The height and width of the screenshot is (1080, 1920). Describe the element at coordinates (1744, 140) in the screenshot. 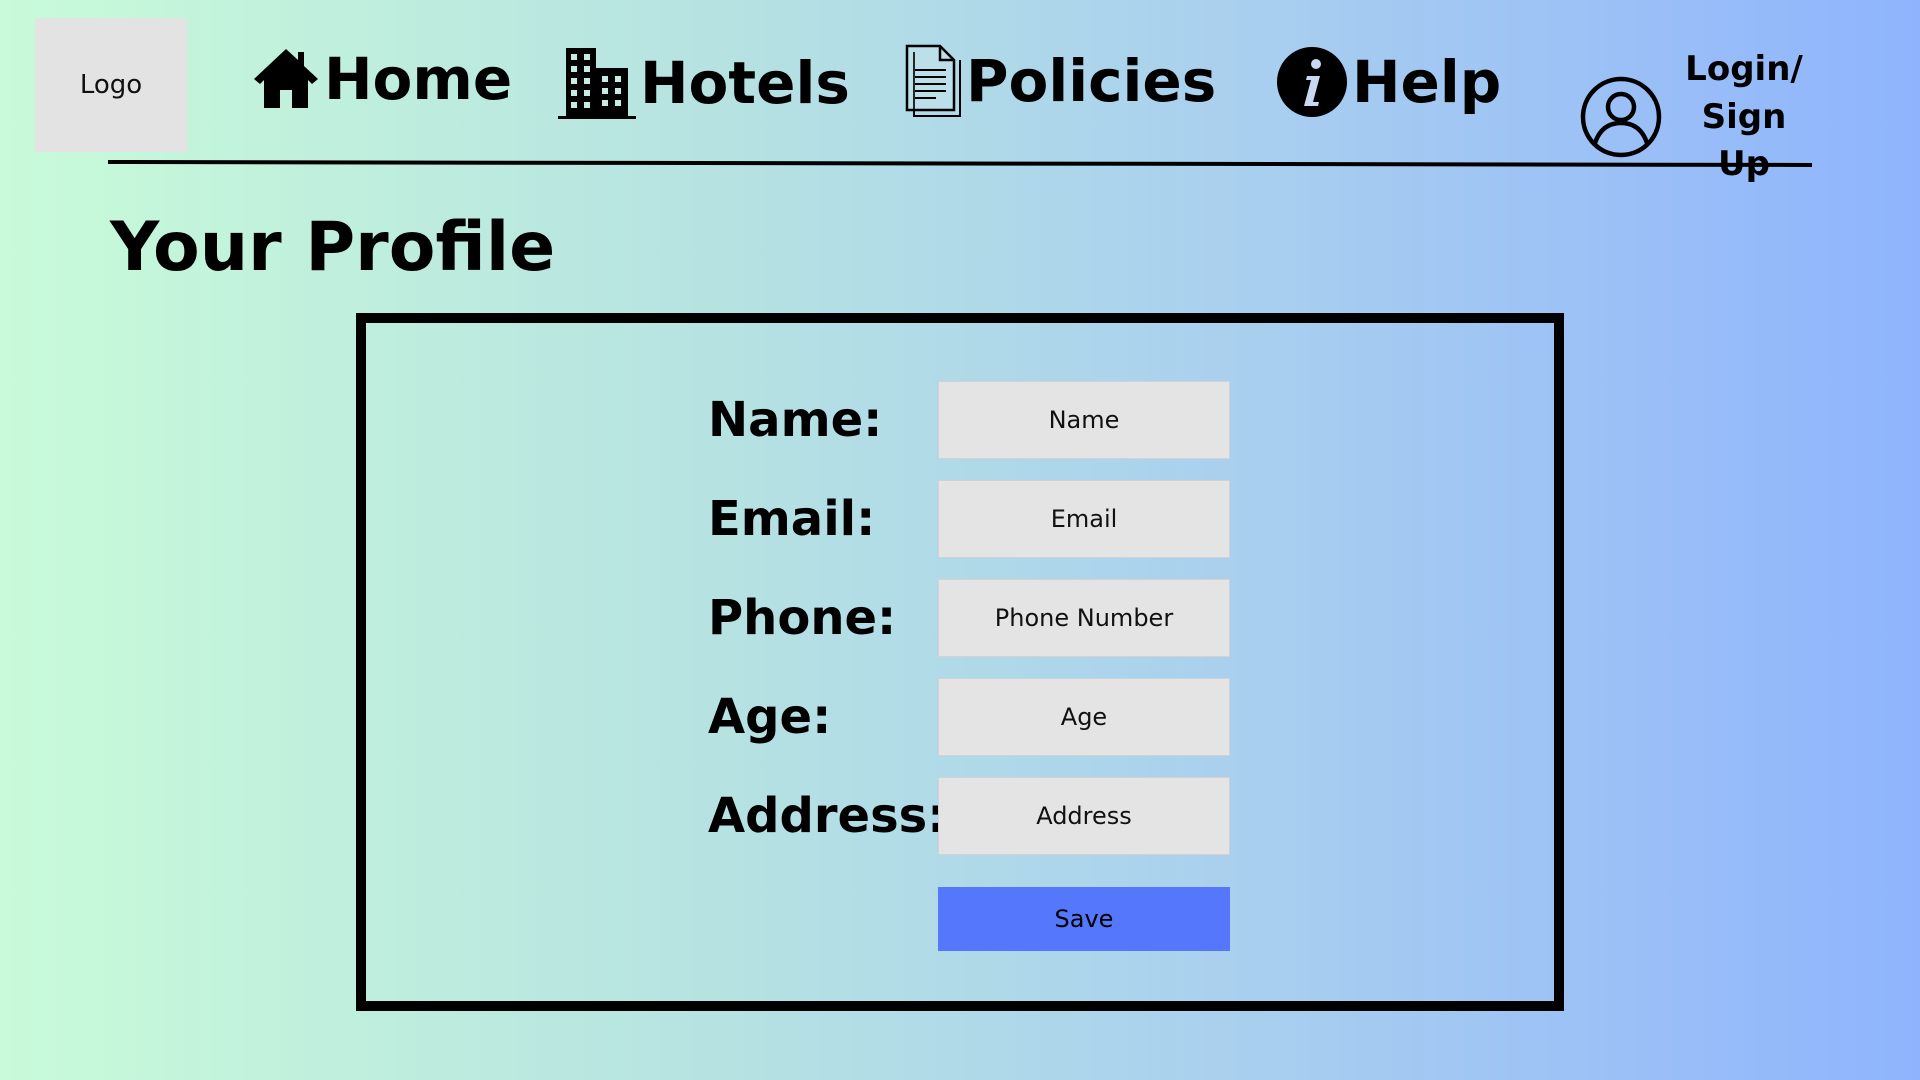

I see `login-label-line2: Sign Up` at that location.